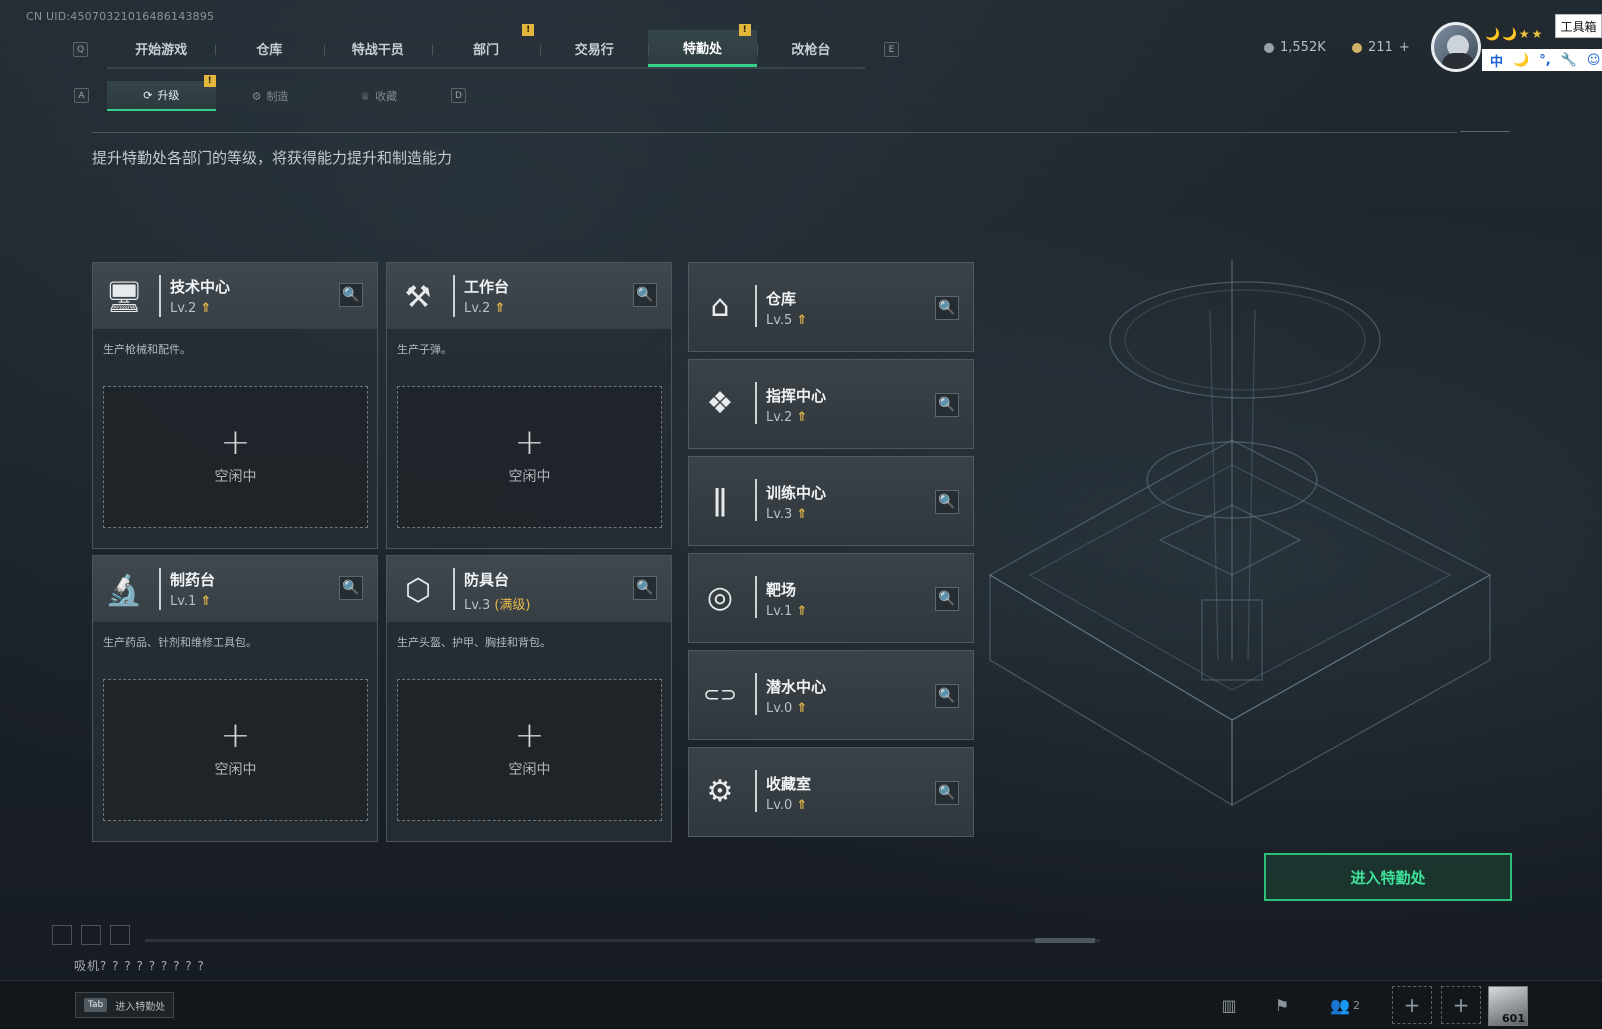 Image resolution: width=1602 pixels, height=1029 pixels. What do you see at coordinates (831, 792) in the screenshot?
I see `dept-card-collection-room: ⚙ 收藏室 Lv.0 ⇑ 🔍` at bounding box center [831, 792].